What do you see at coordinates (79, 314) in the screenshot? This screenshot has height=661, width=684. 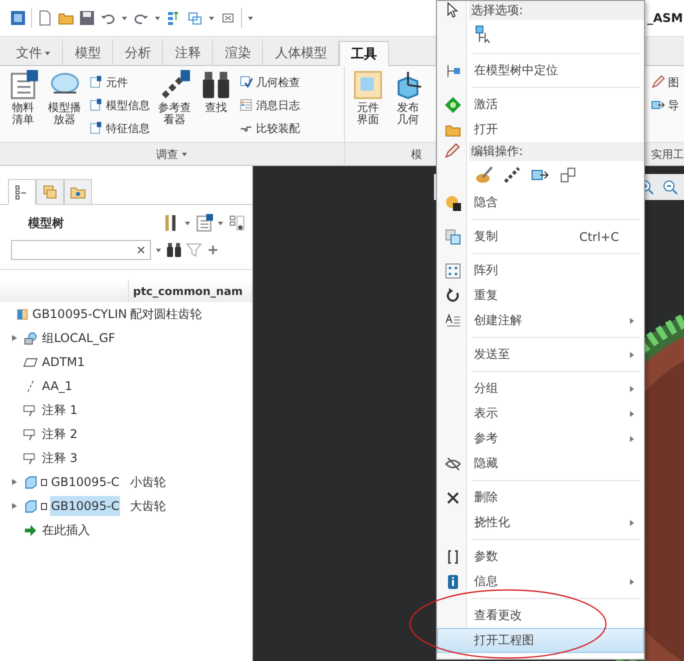 I see `tree-item: GB10095-CYLIN` at bounding box center [79, 314].